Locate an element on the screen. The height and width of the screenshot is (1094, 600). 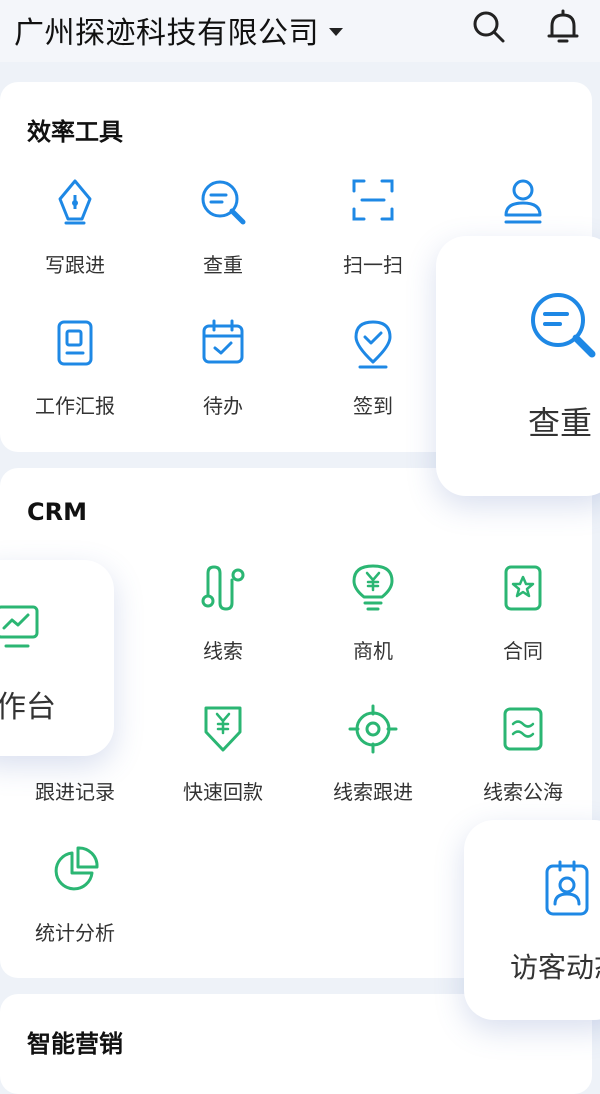
top-header: 广州探迹科技有限公司 is located at coordinates (300, 31).